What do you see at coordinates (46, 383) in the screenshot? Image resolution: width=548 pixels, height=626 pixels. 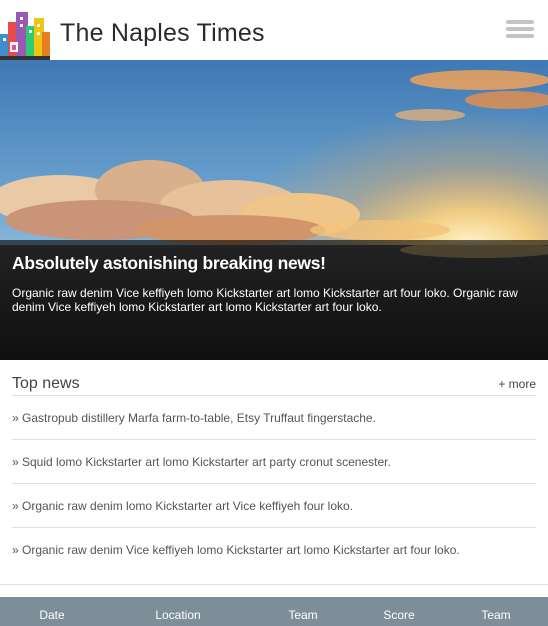 I see `top-news-title: Top news` at bounding box center [46, 383].